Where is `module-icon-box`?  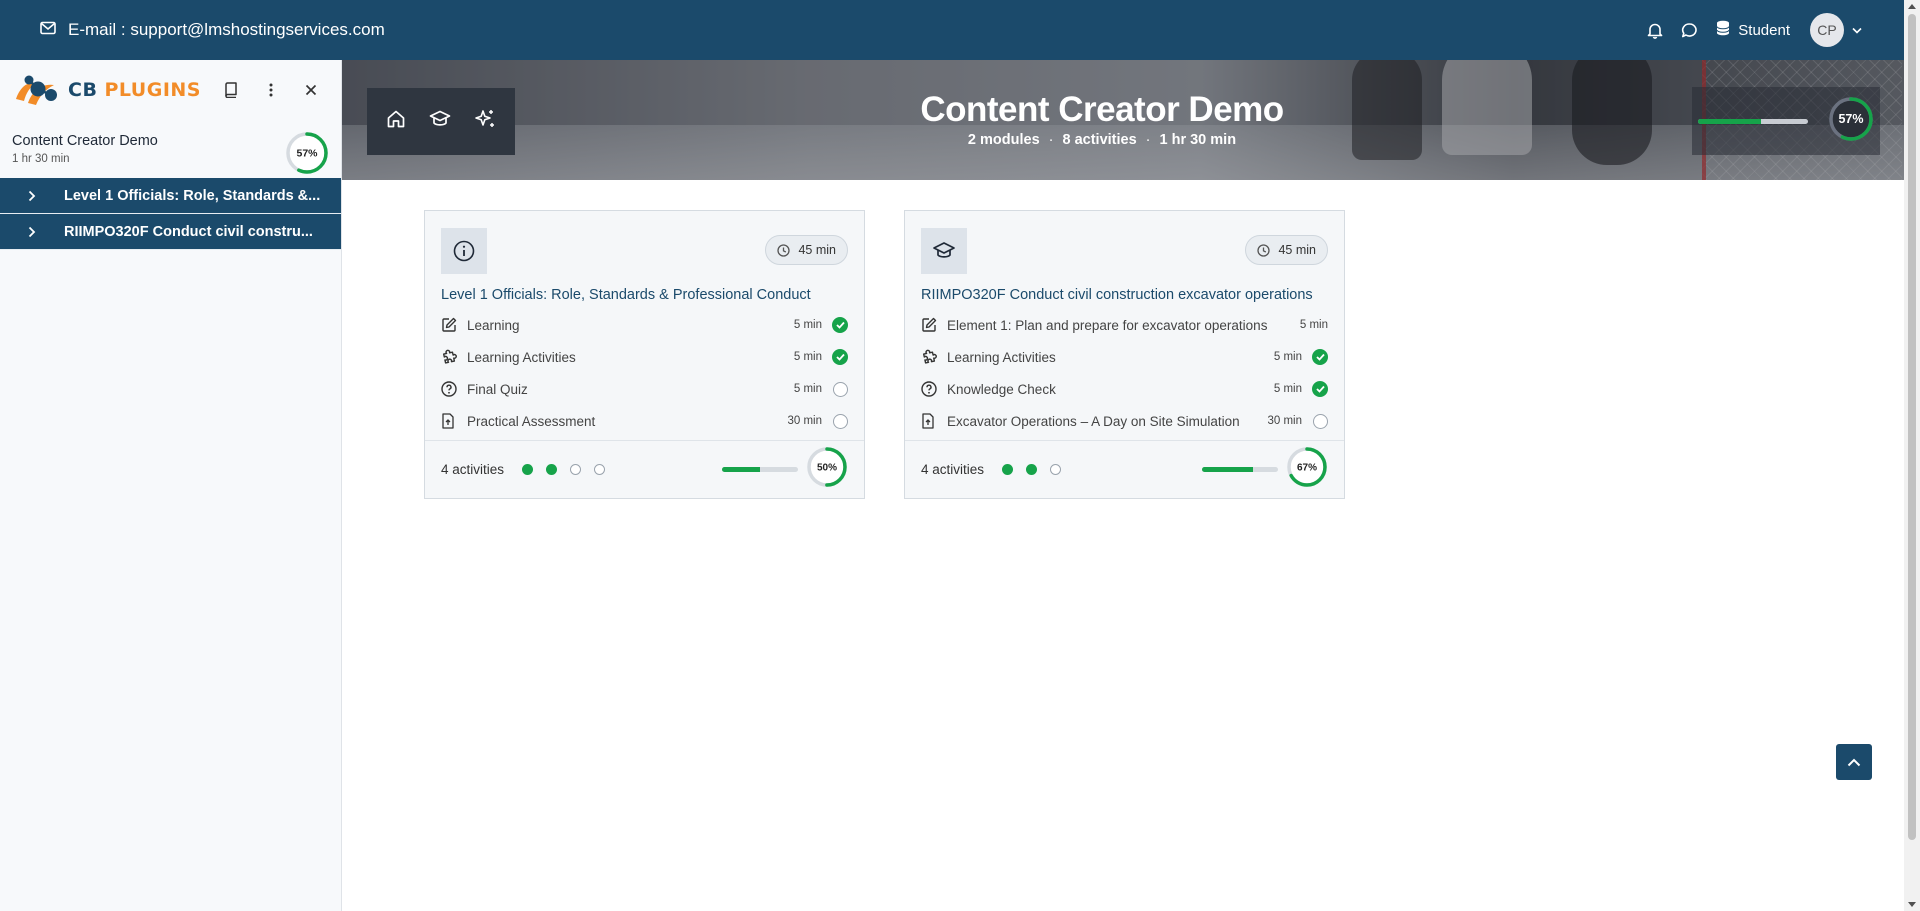 module-icon-box is located at coordinates (464, 251).